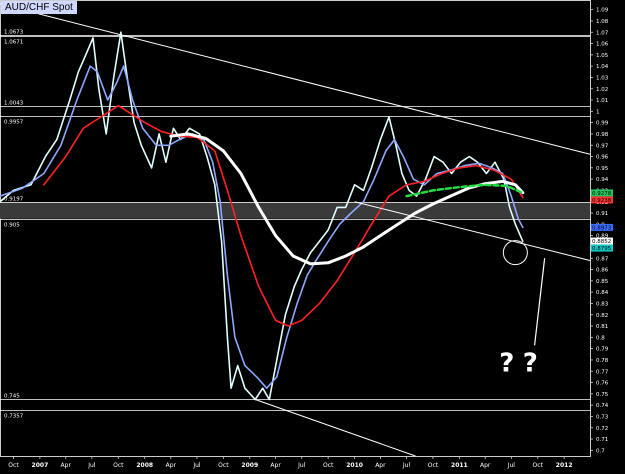  I want to click on y-tick-label: 0.84, so click(602, 293).